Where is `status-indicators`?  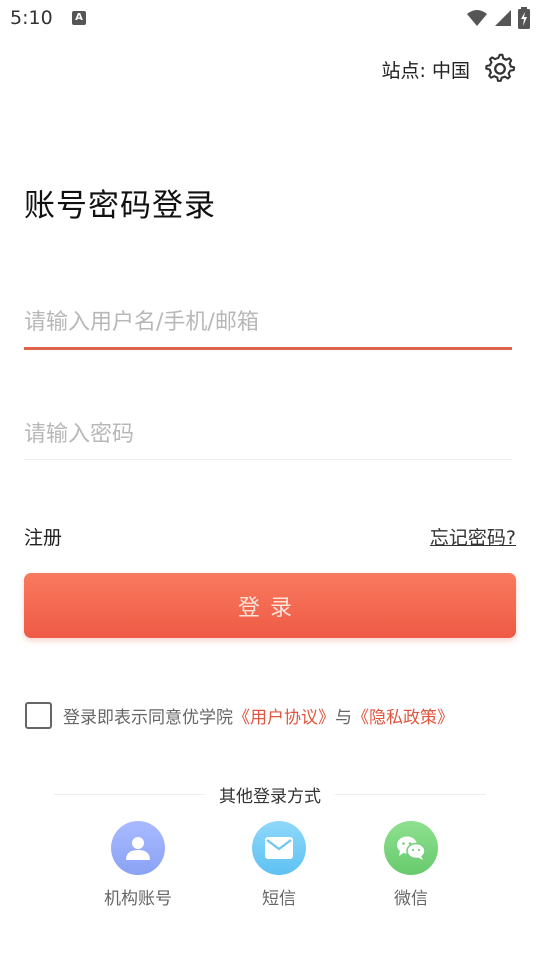
status-indicators is located at coordinates (498, 18).